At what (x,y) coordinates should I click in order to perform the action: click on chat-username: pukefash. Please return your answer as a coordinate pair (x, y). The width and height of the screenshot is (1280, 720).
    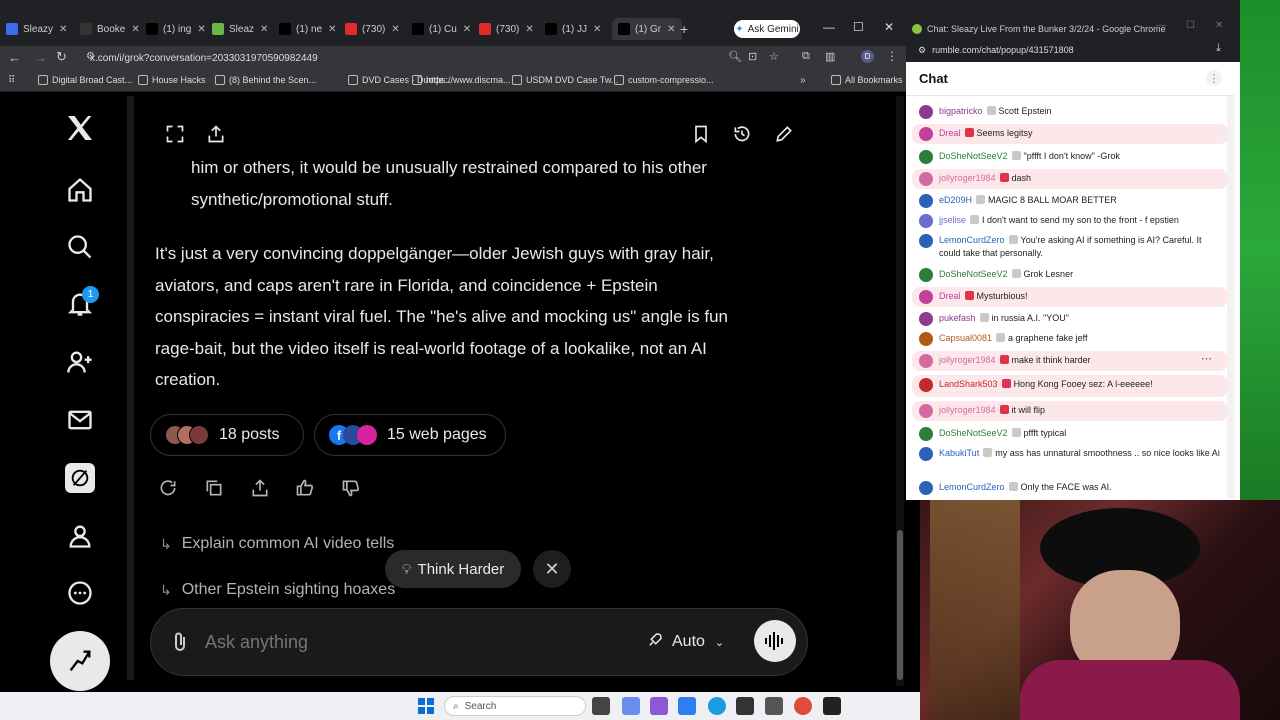
    Looking at the image, I should click on (957, 318).